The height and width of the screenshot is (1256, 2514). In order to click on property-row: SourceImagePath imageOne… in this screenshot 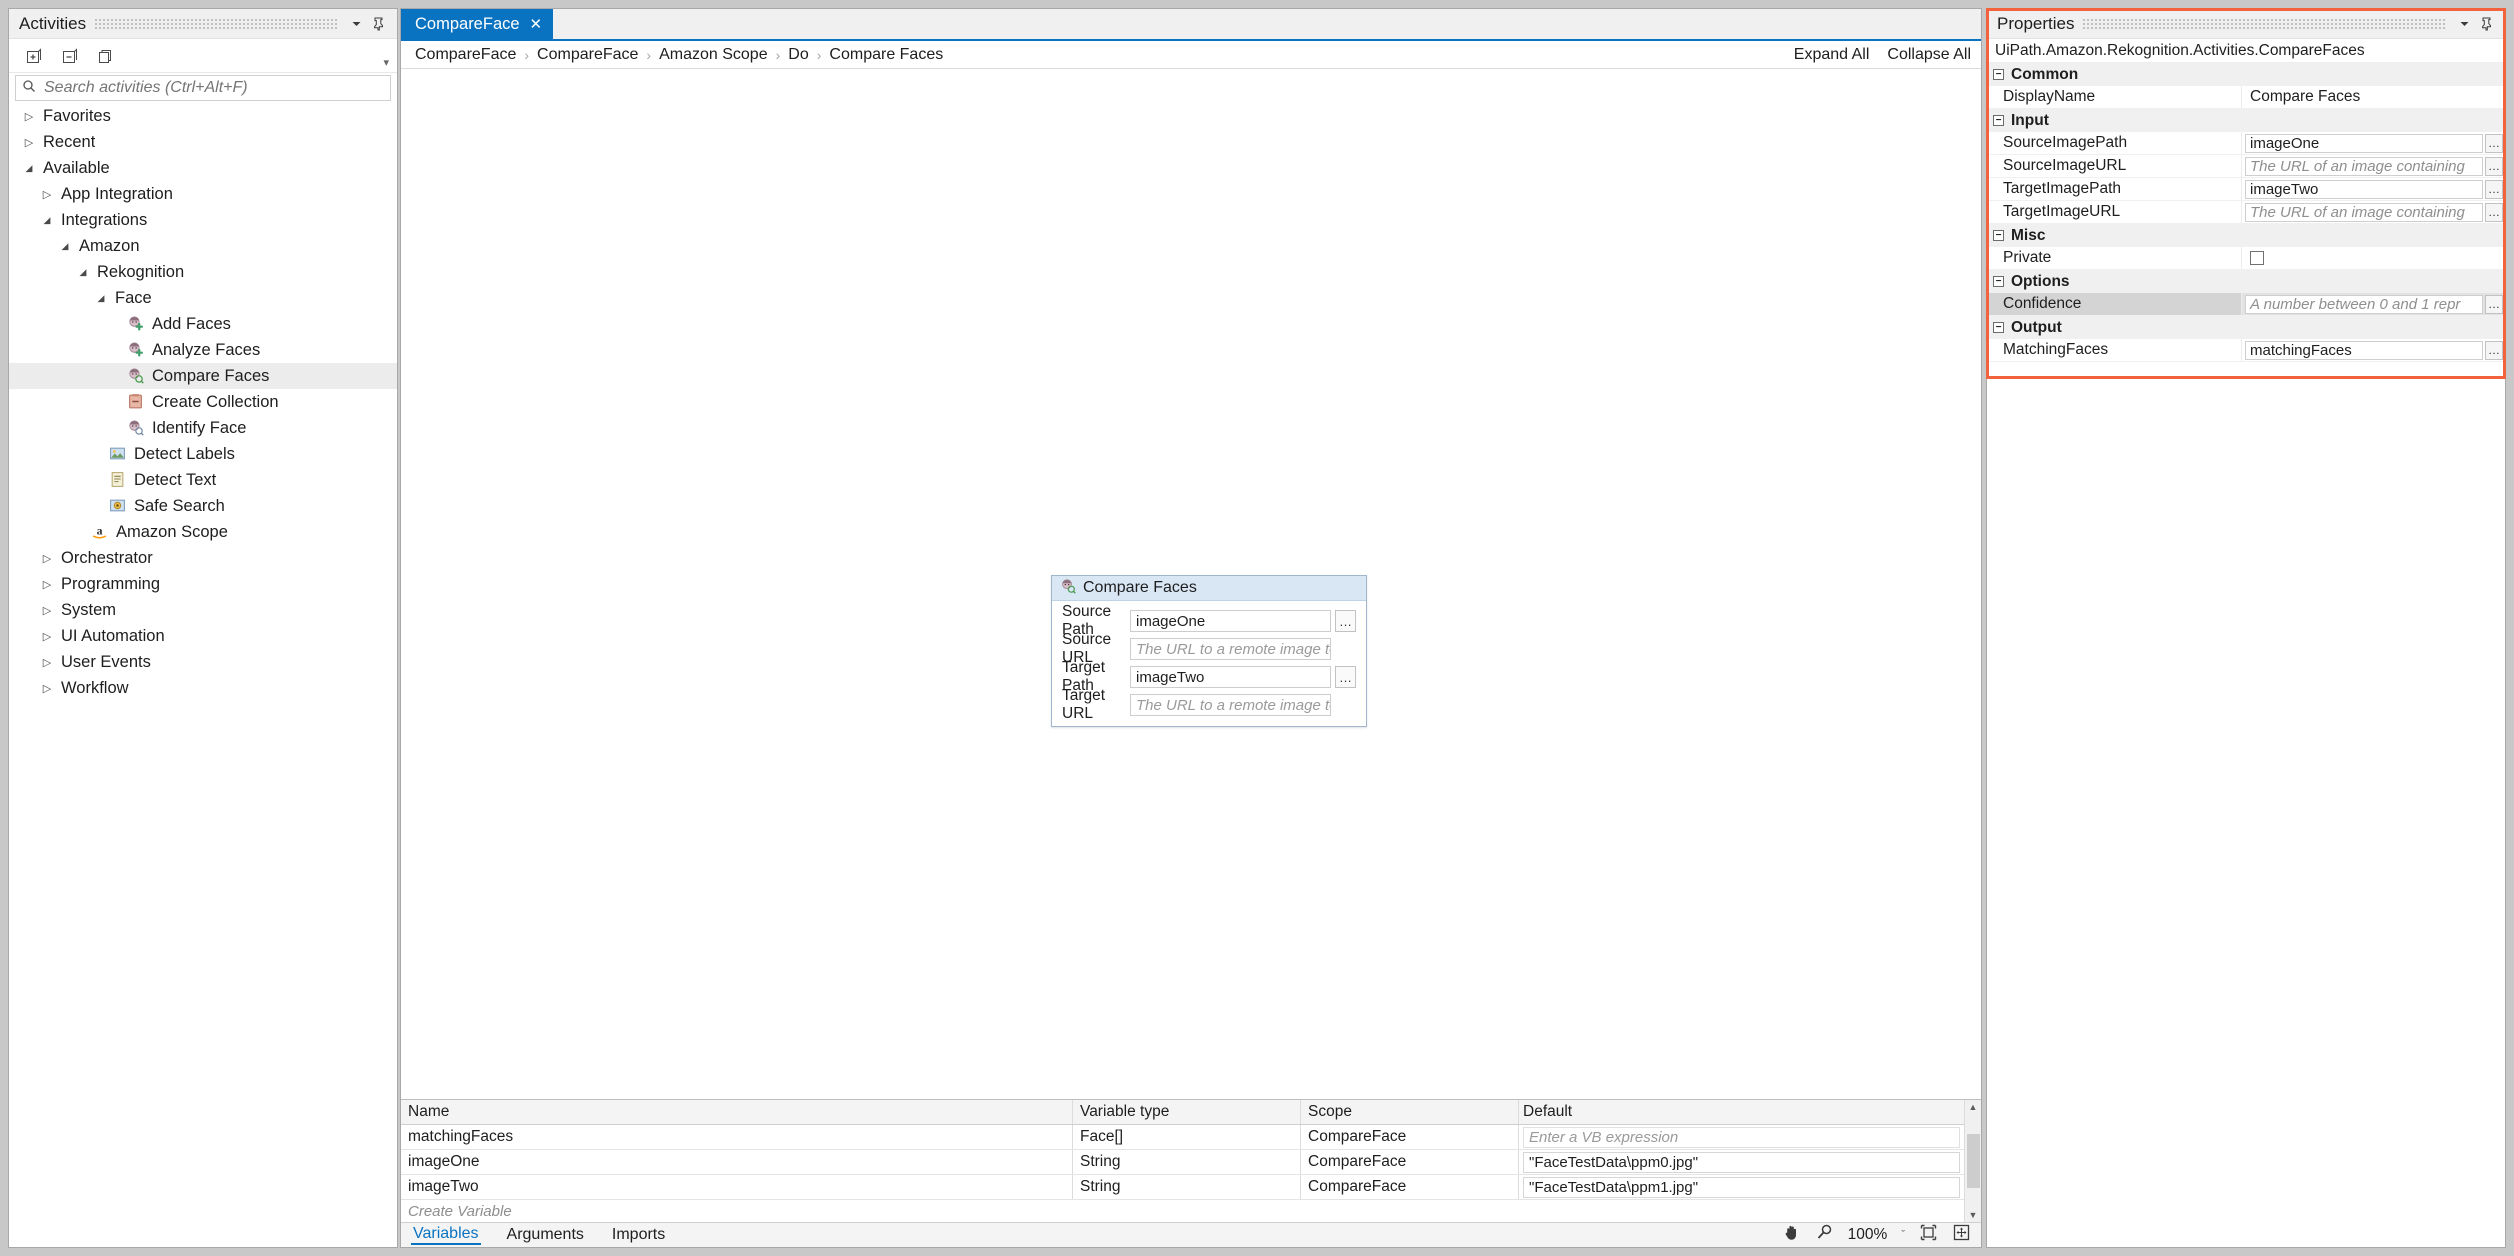, I will do `click(2246, 143)`.